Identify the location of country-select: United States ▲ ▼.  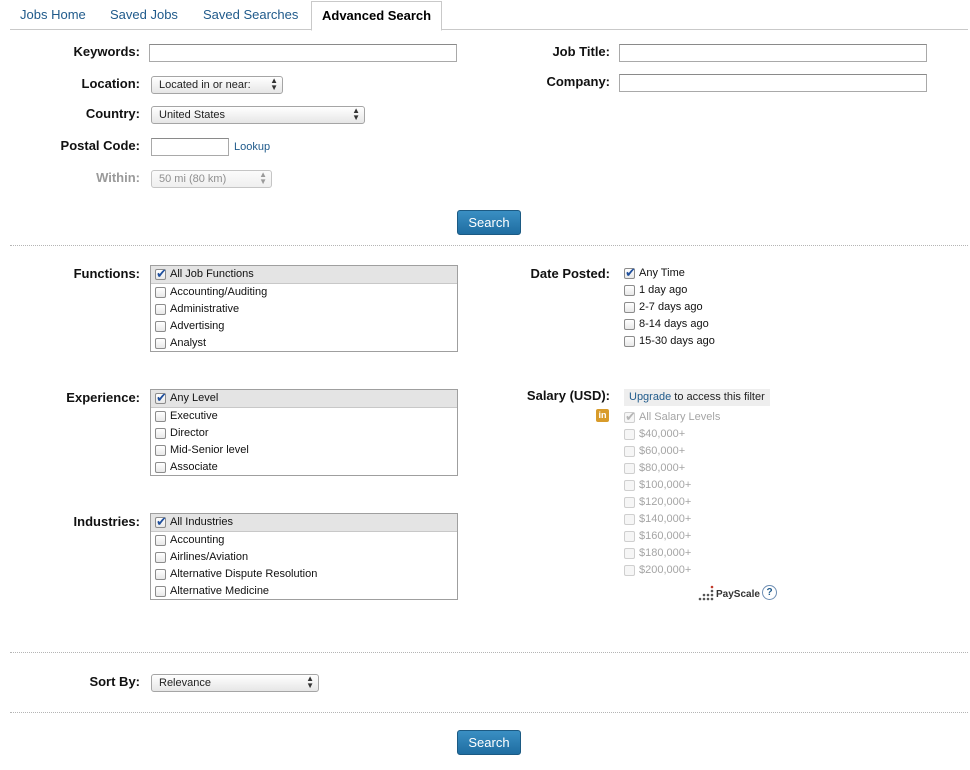
(258, 115).